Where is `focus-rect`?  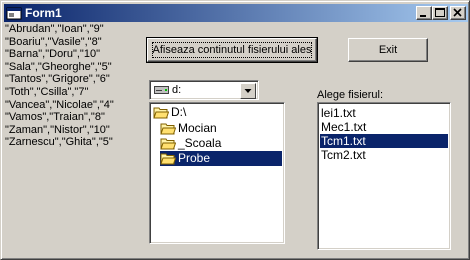 focus-rect is located at coordinates (232, 50).